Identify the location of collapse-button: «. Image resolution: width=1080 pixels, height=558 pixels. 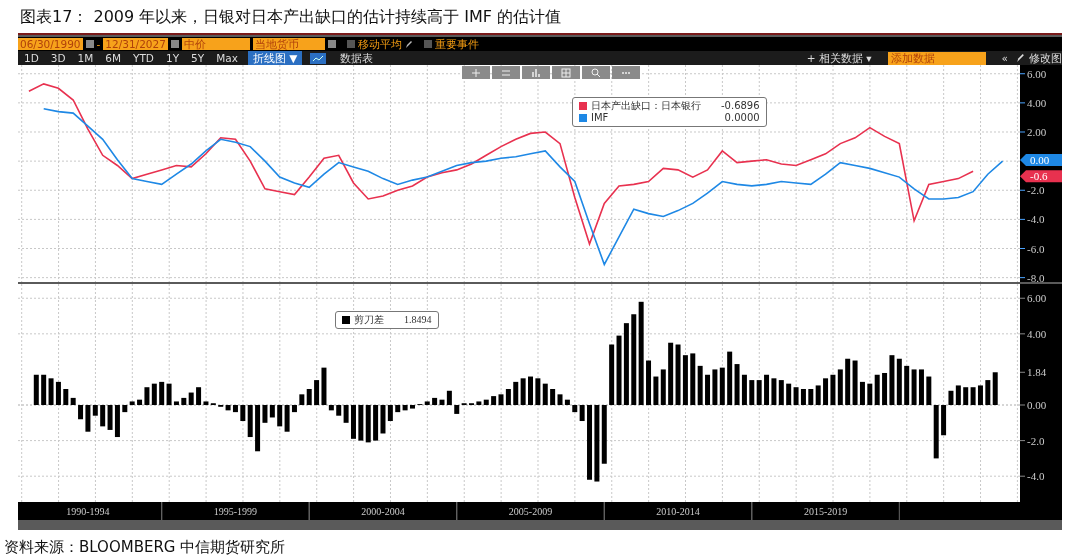
(1004, 58).